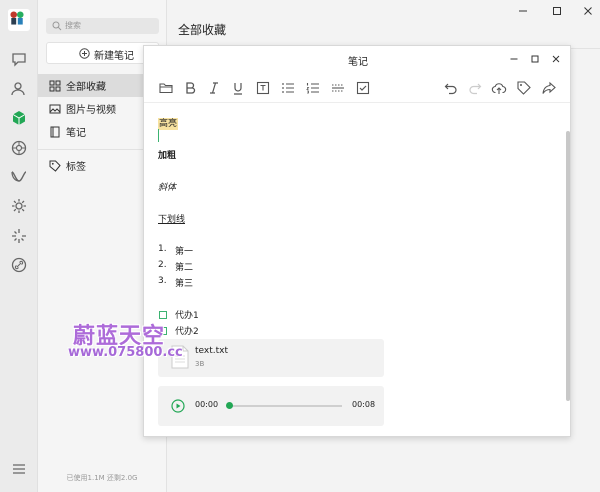 This screenshot has height=492, width=600. Describe the element at coordinates (76, 167) in the screenshot. I see `sidebar-item-label: 标签` at that location.